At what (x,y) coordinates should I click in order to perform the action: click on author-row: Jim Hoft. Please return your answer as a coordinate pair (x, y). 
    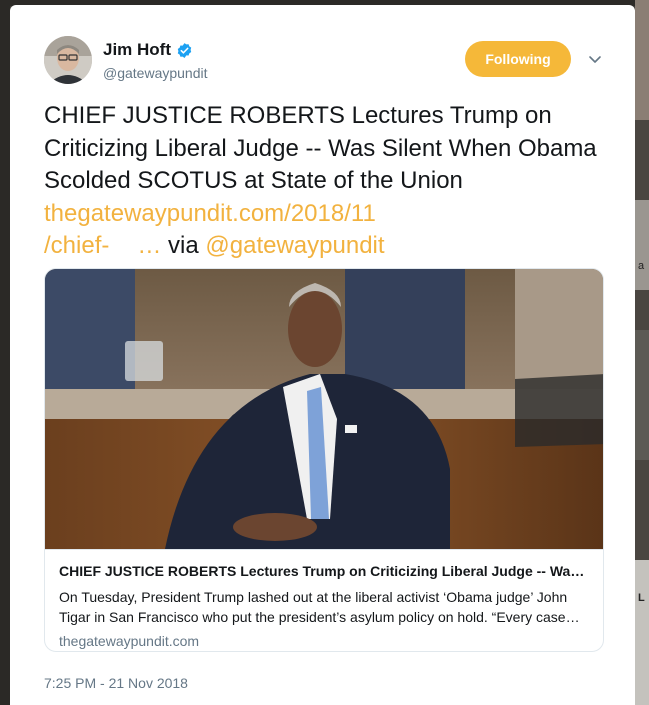
    Looking at the image, I should click on (148, 50).